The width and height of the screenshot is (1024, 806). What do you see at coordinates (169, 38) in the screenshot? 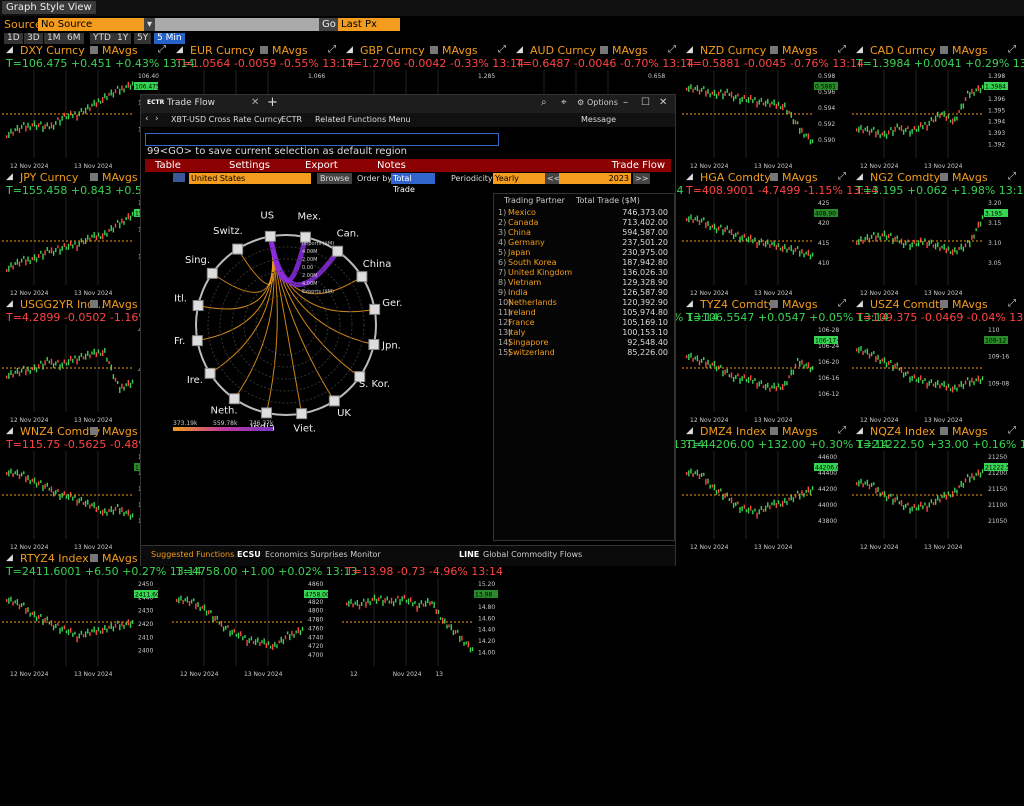
I see `range-button-5-min: 5 Min` at bounding box center [169, 38].